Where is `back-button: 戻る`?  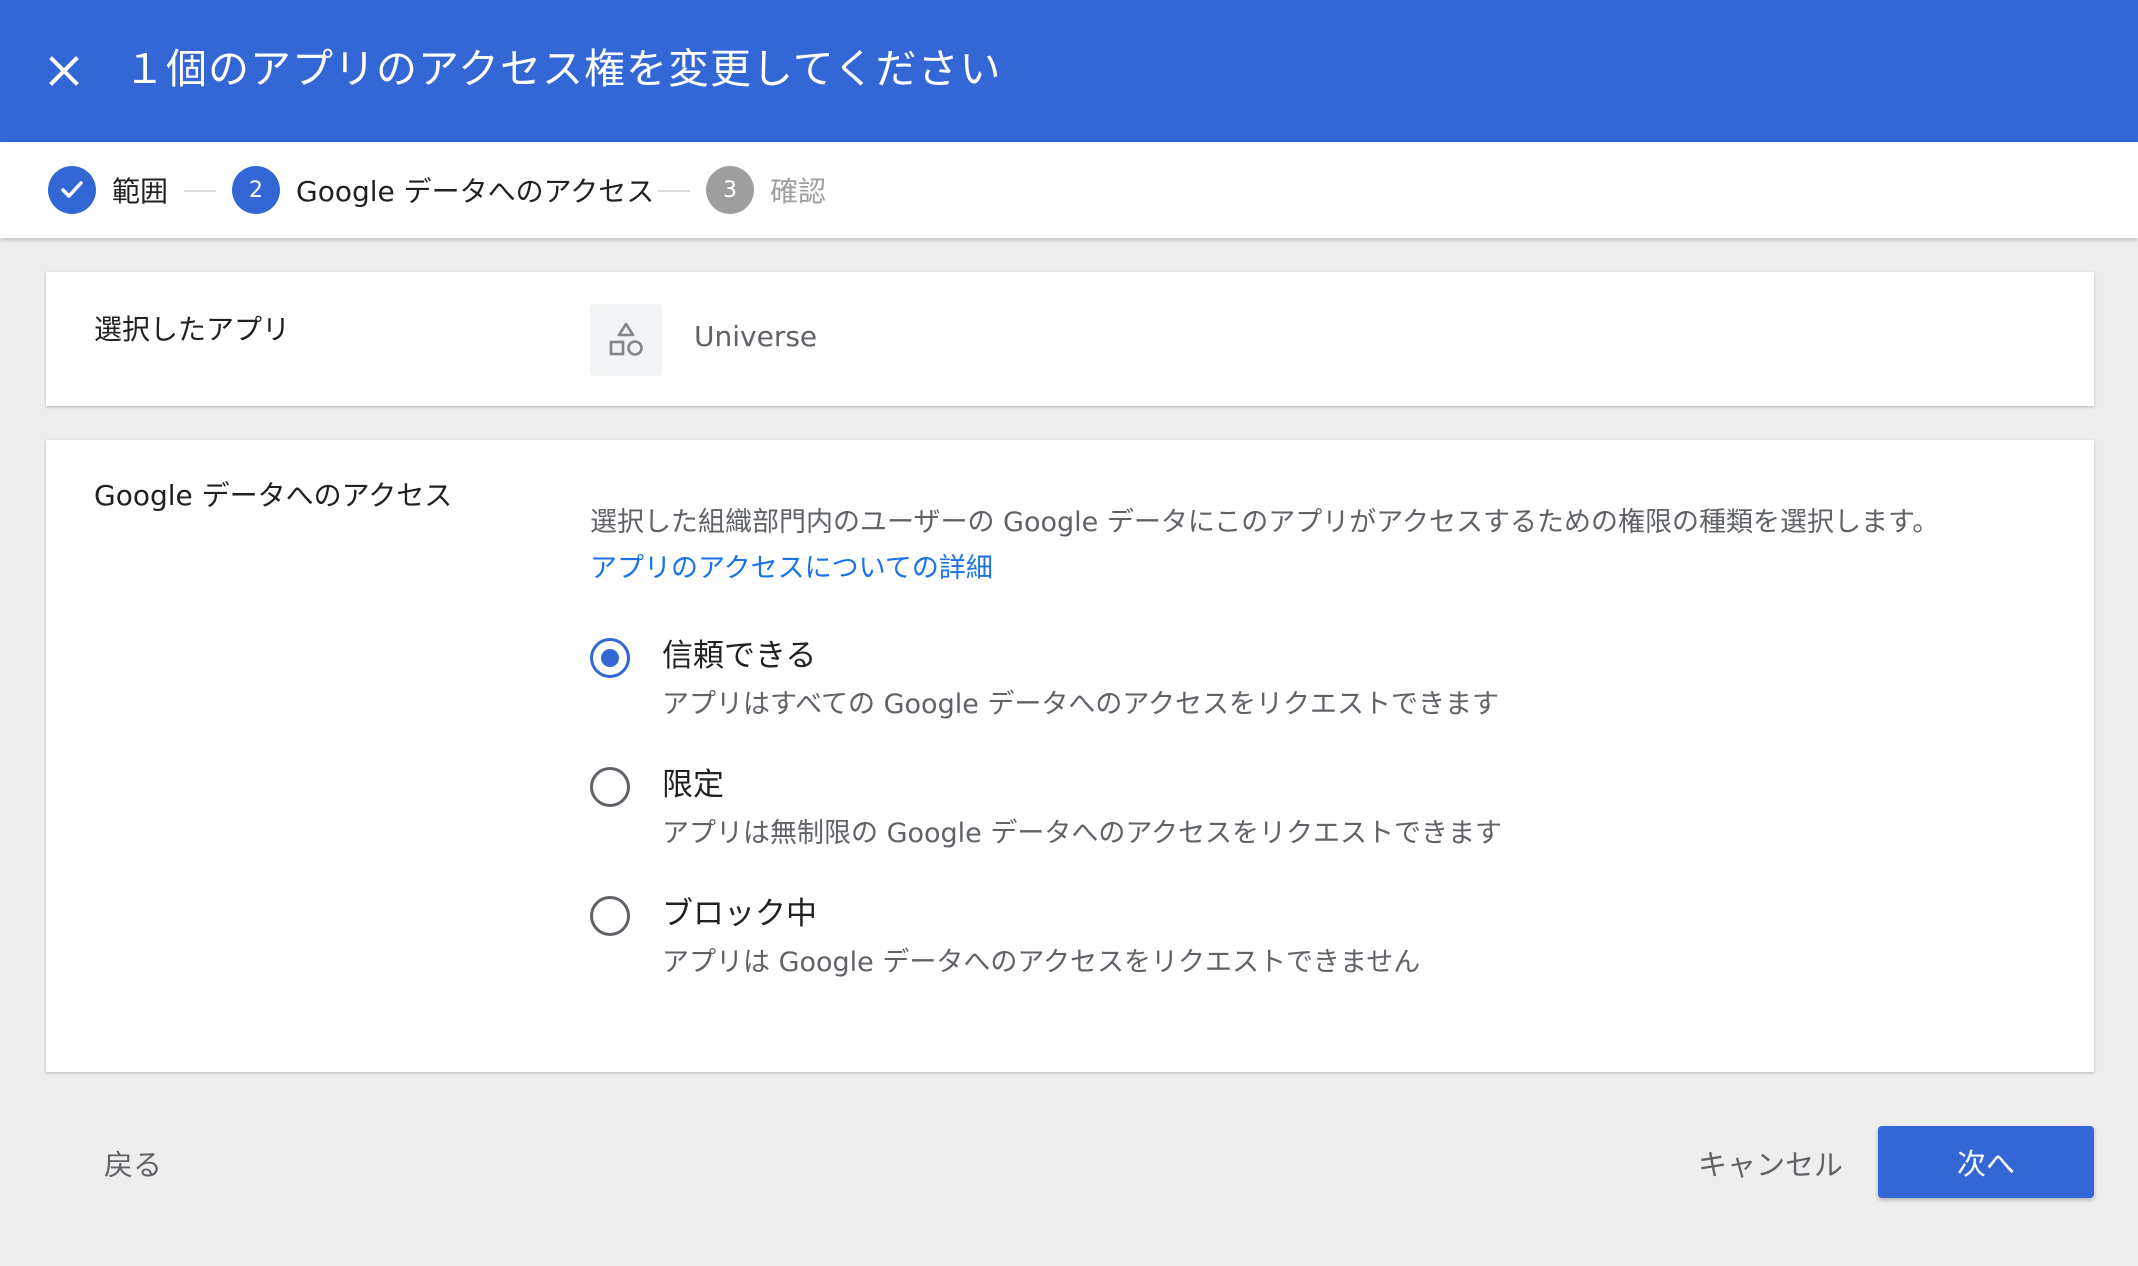
back-button: 戻る is located at coordinates (133, 1163).